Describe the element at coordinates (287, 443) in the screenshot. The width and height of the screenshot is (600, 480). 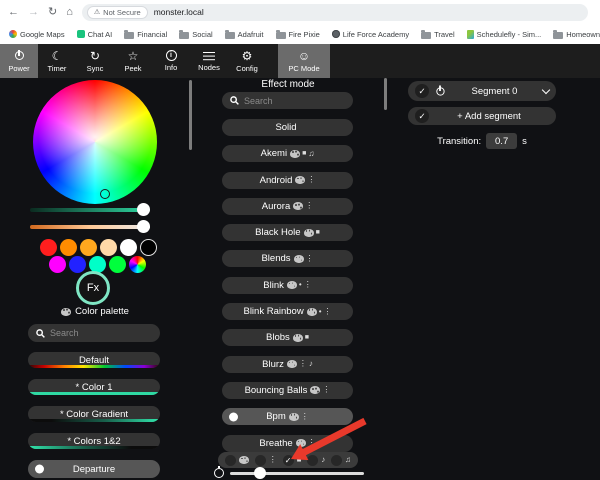
I see `effect-item: Breathe ⋮` at that location.